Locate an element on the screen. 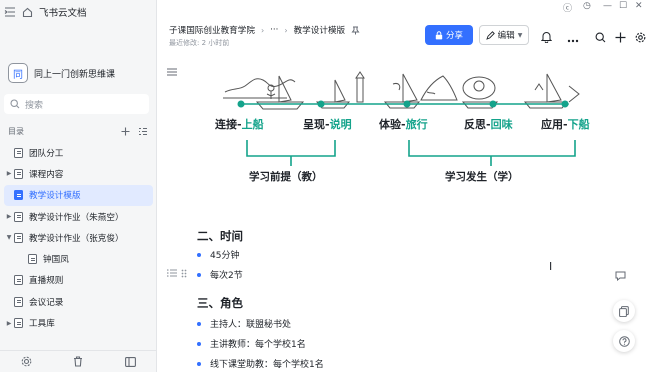 The image size is (648, 372). breadcrumb-ellipsis: ··· is located at coordinates (274, 30).